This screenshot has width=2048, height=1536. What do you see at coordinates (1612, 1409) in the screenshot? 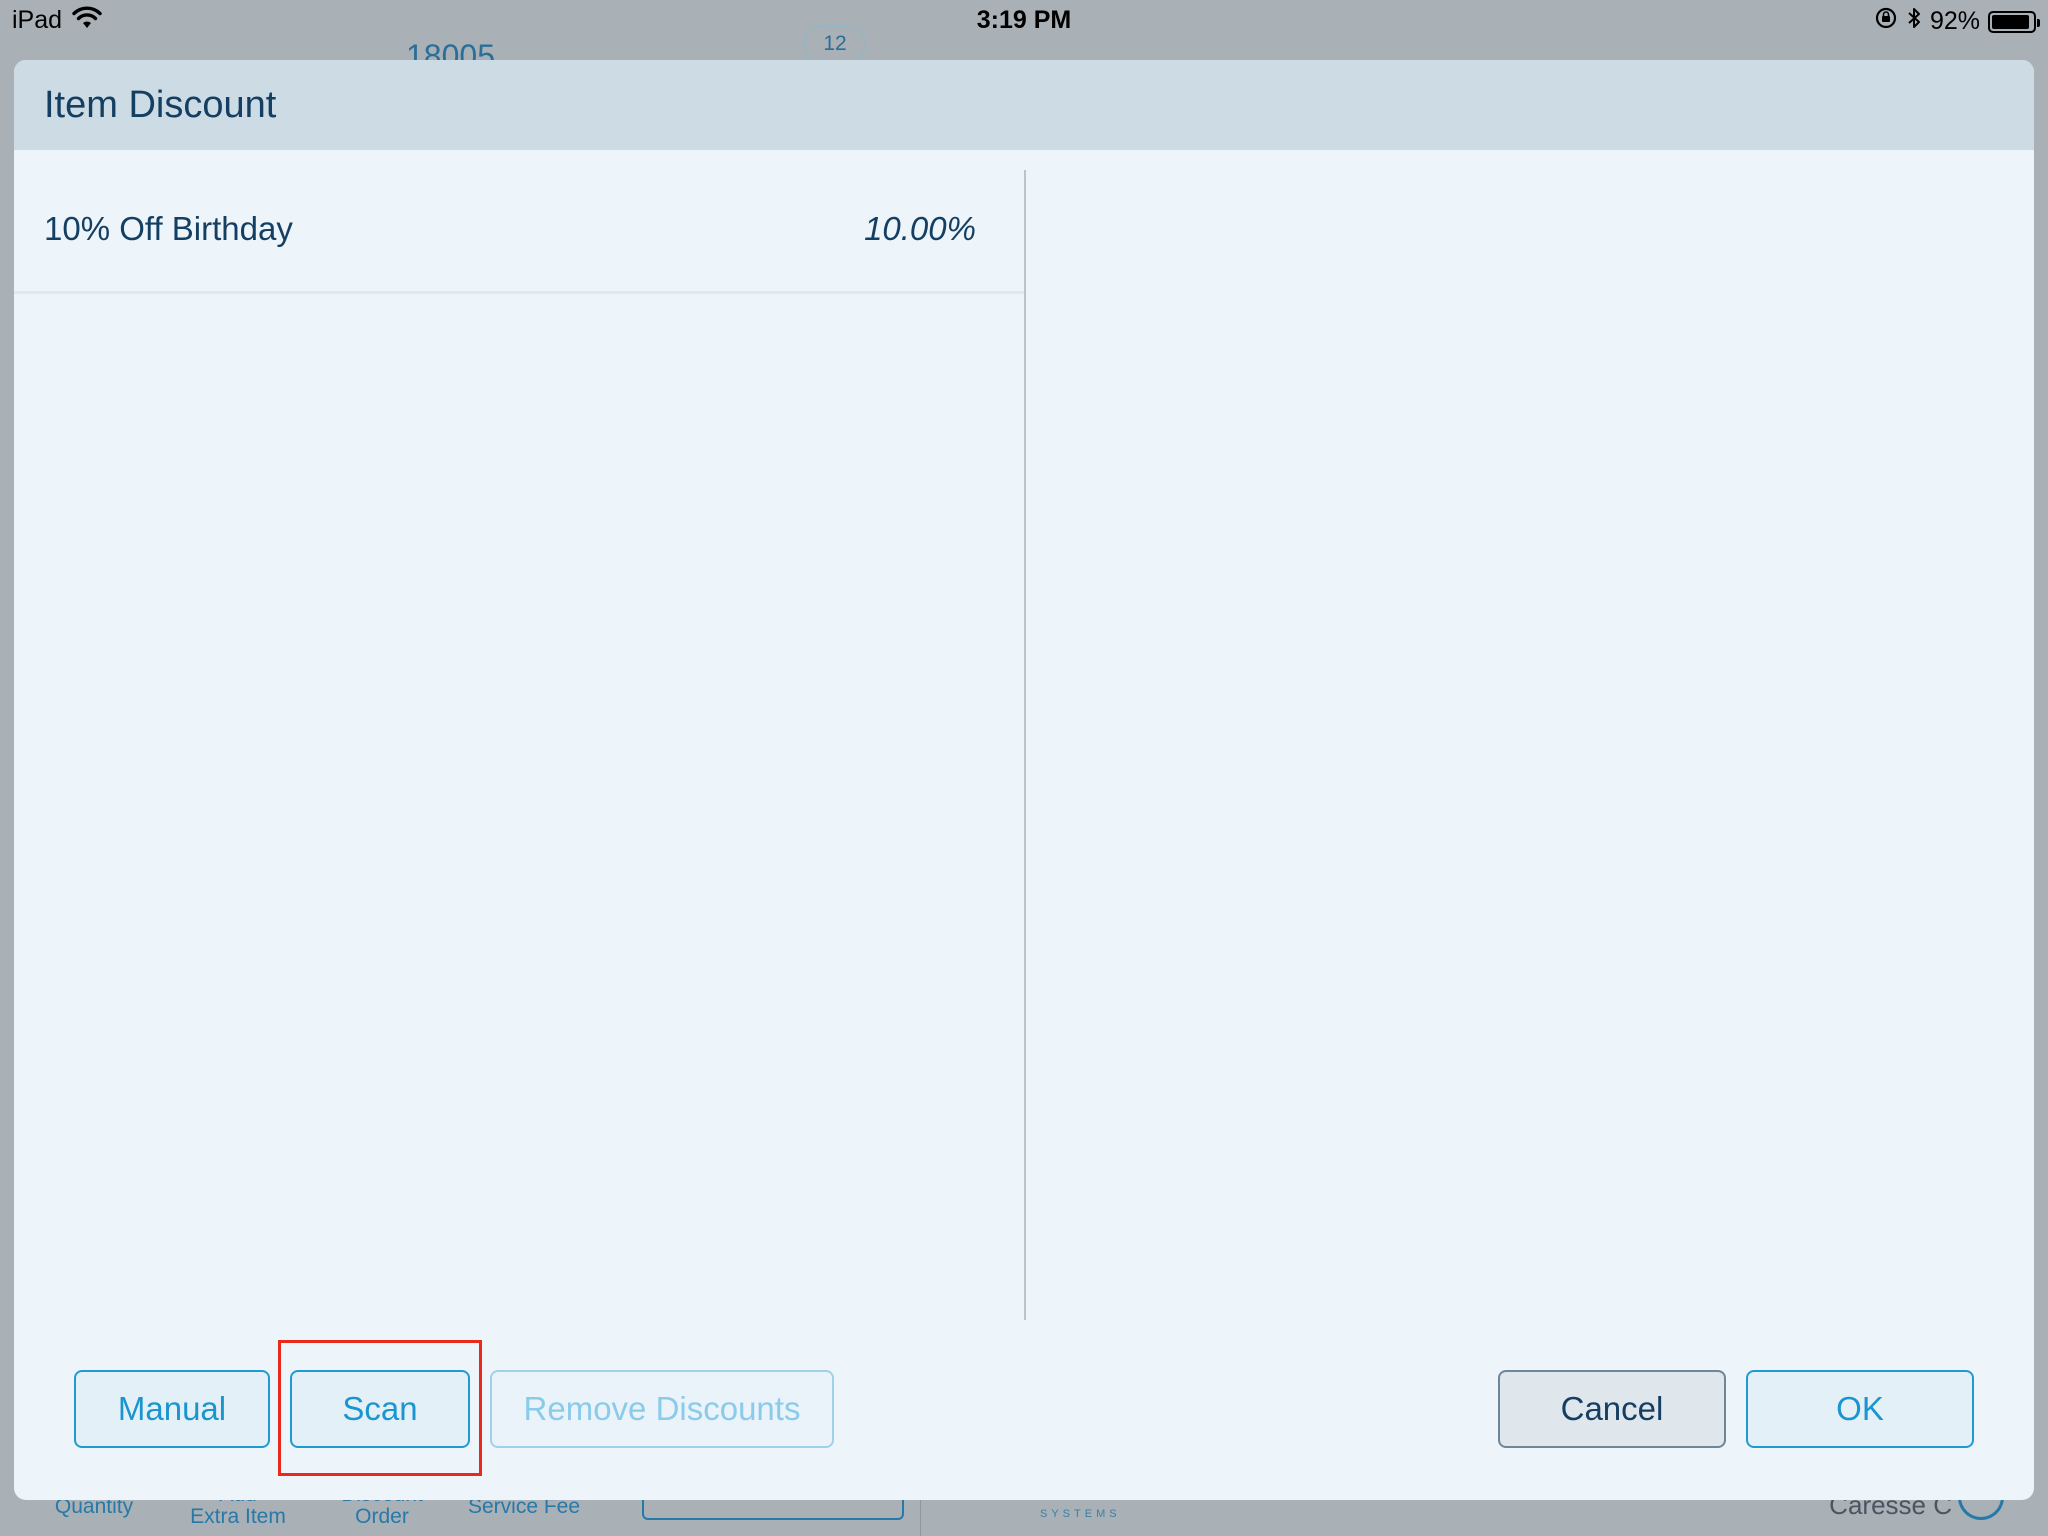
I see `cancel-button: Cancel` at bounding box center [1612, 1409].